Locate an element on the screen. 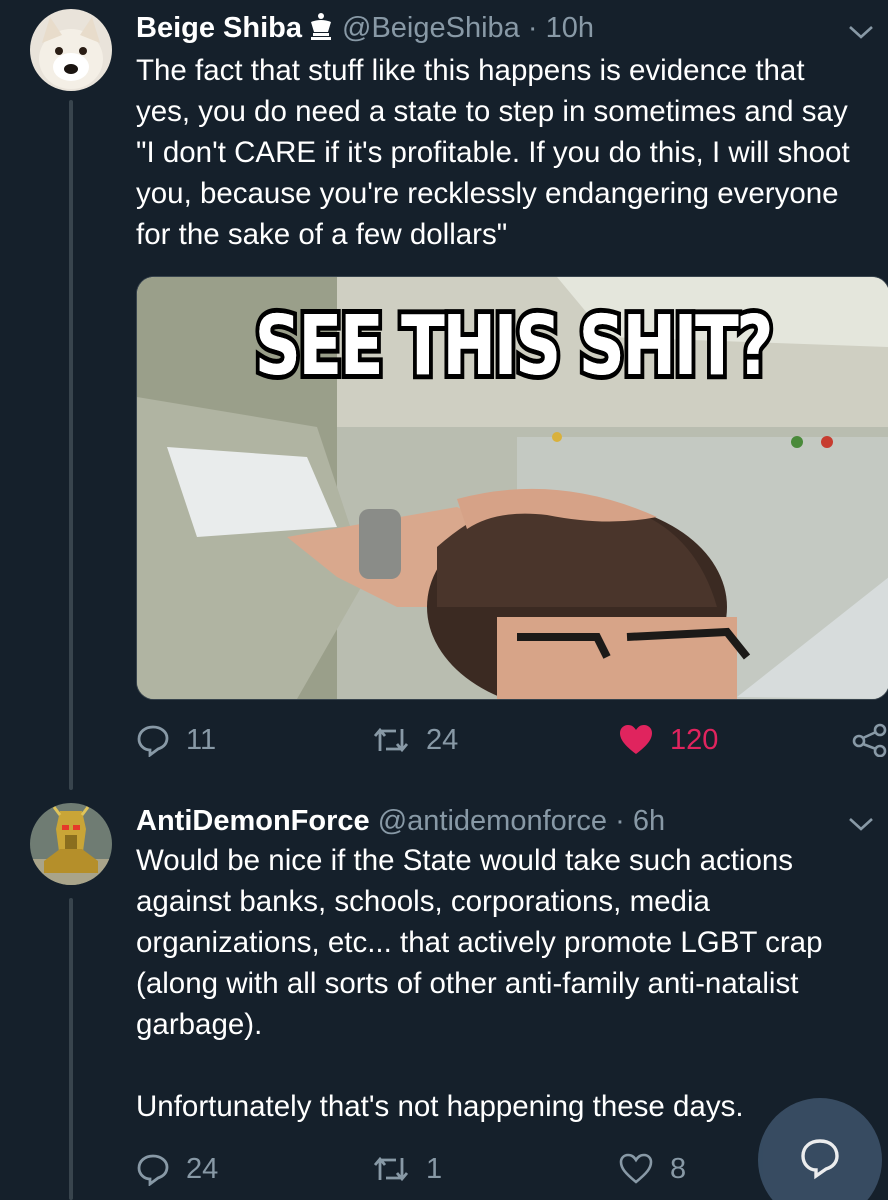  like-count: 8 is located at coordinates (678, 1168).